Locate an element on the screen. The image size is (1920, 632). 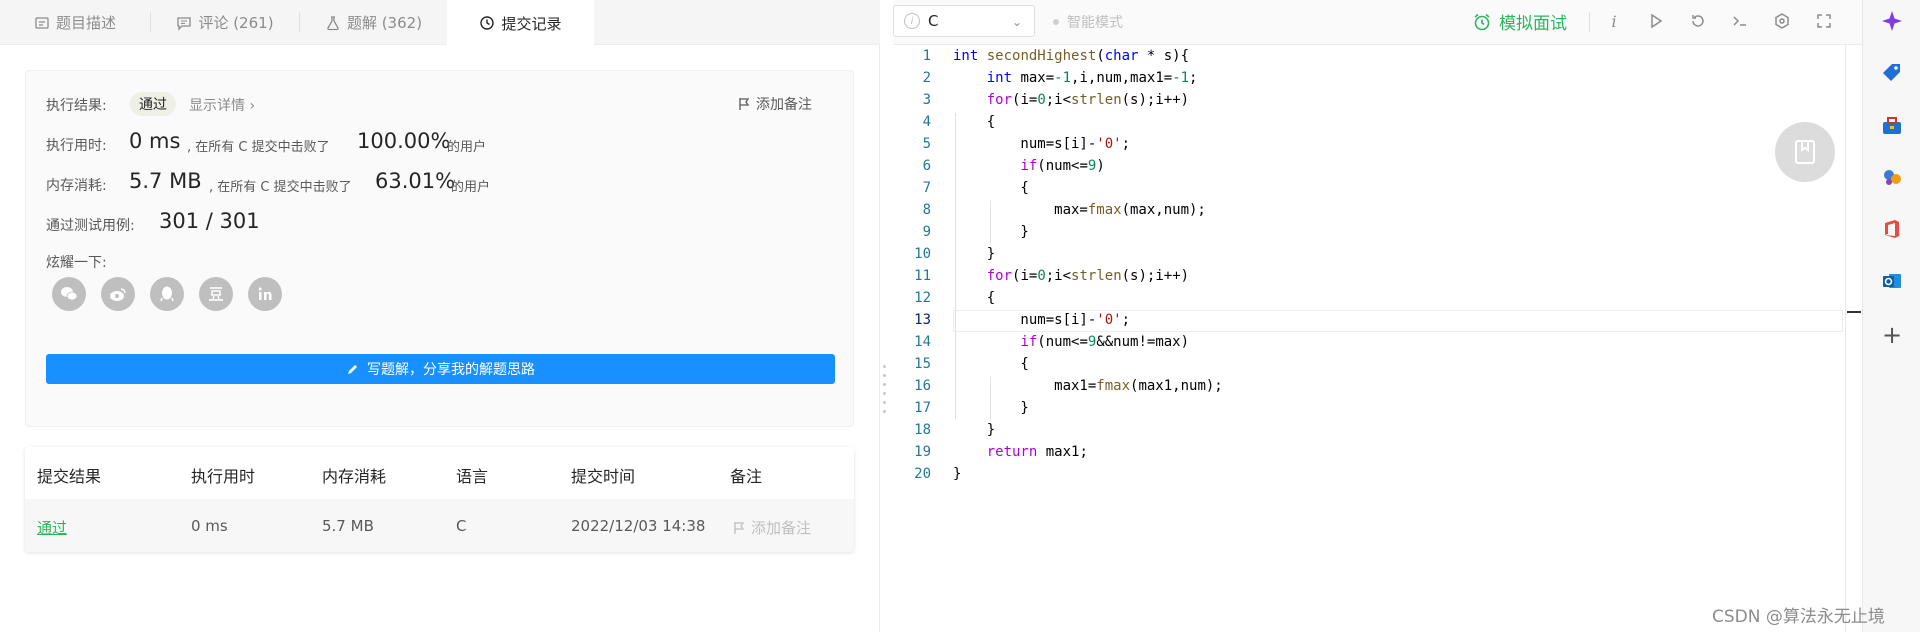
smart-mode-label: 智能模式 is located at coordinates (1095, 23).